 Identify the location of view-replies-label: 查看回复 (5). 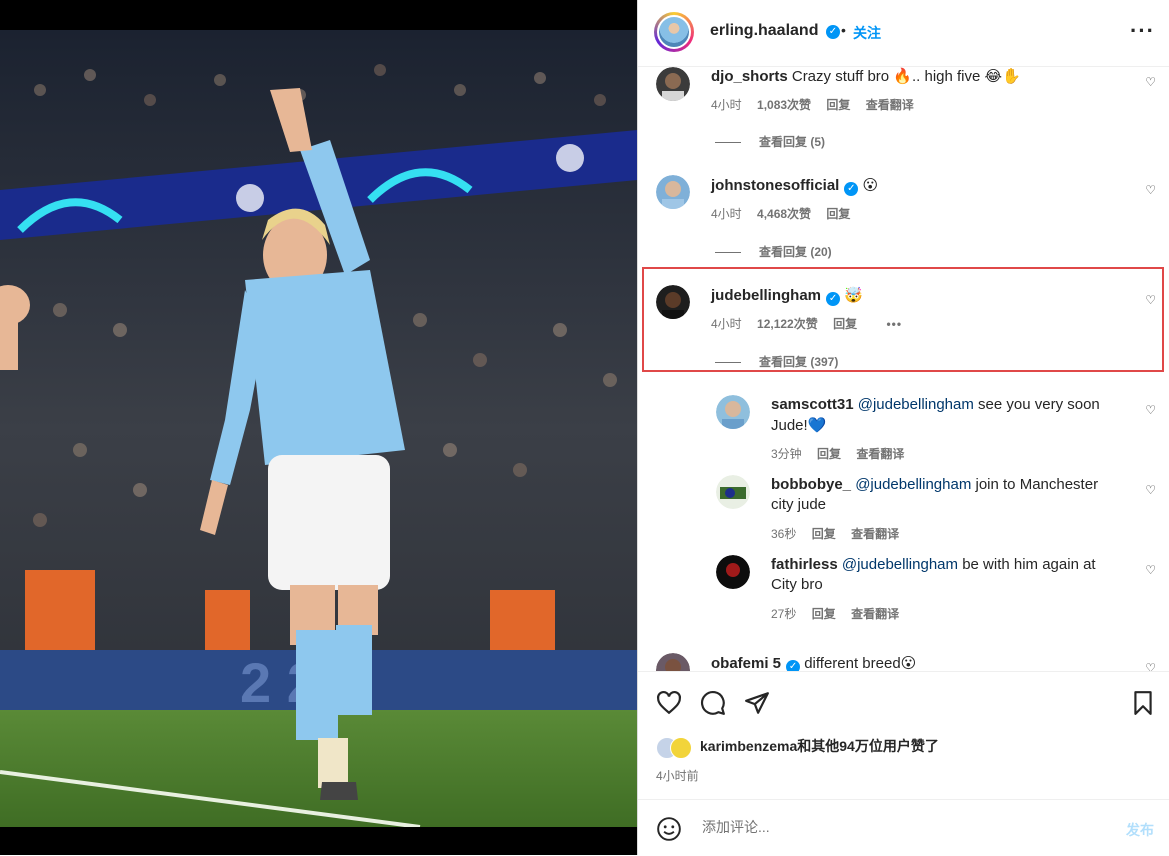
(792, 142).